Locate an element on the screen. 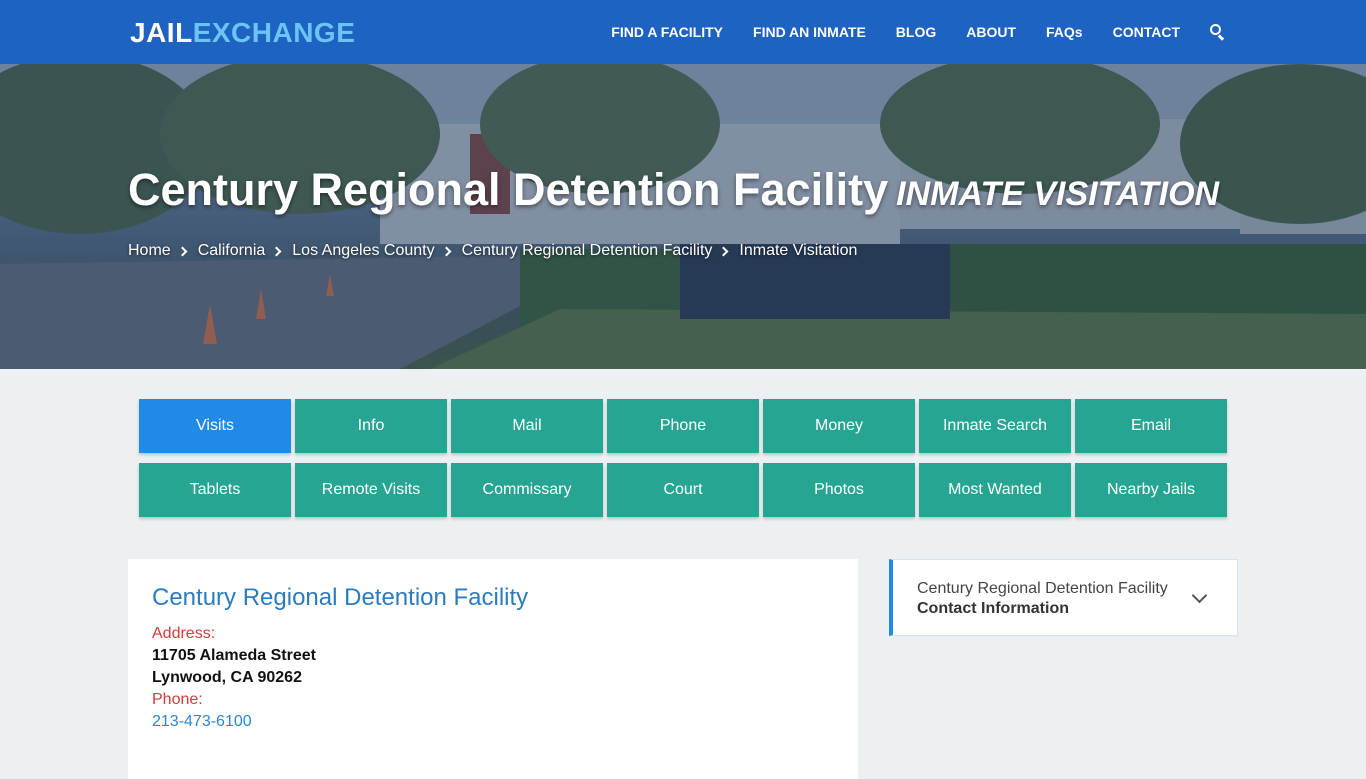 This screenshot has width=1366, height=779. search-icon is located at coordinates (1218, 32).